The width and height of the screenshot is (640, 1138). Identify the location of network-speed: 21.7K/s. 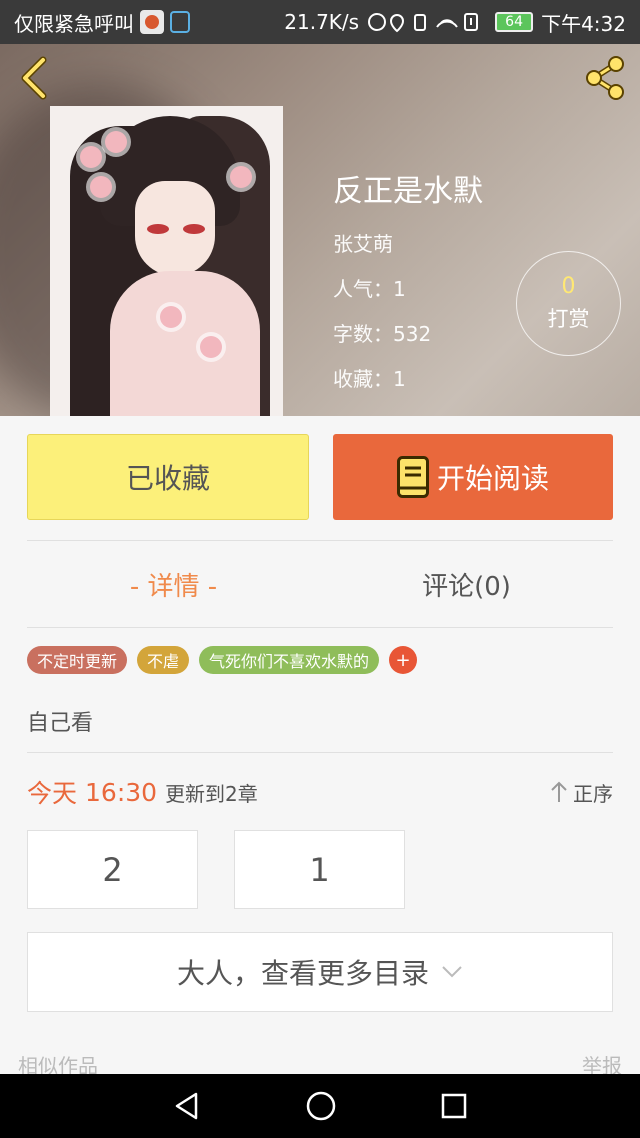
(322, 22).